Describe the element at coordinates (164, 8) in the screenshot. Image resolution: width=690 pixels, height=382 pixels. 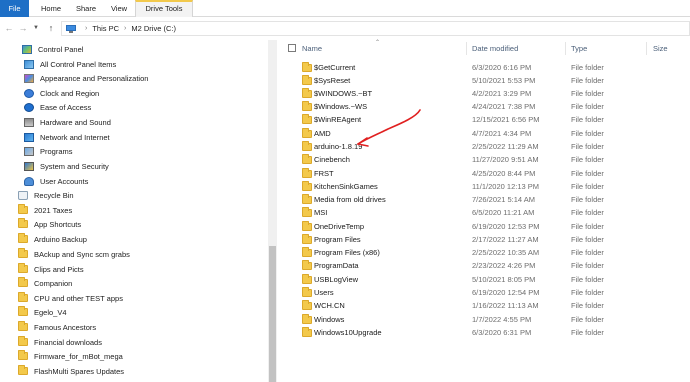
I see `tab-drive-tools: Drive Tools` at that location.